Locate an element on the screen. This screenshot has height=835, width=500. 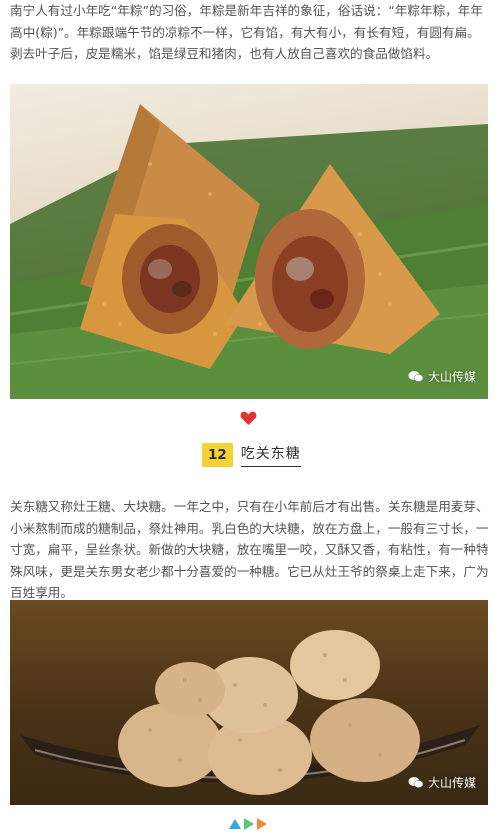
footer-arrows is located at coordinates (248, 824).